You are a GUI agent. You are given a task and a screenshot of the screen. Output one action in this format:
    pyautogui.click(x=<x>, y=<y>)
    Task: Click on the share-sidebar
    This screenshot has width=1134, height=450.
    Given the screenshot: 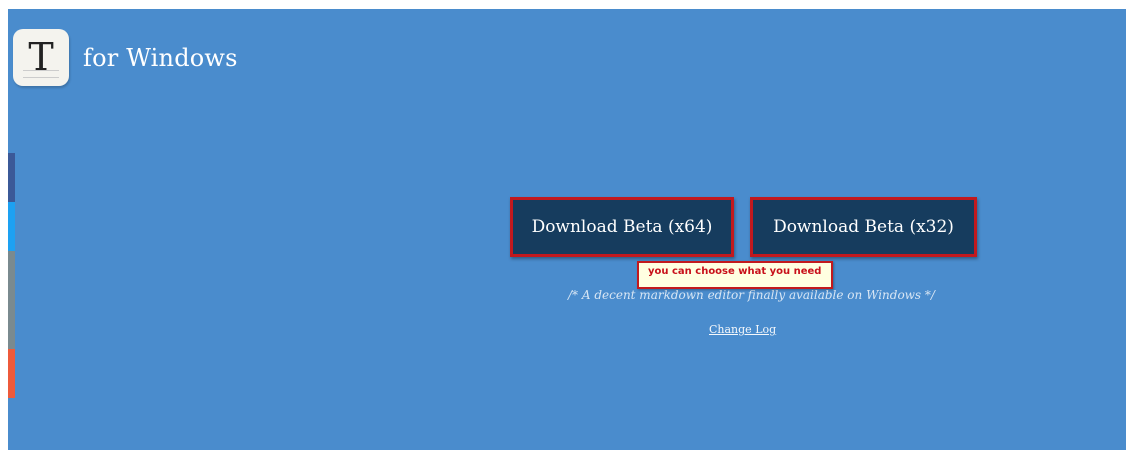 What is the action you would take?
    pyautogui.click(x=11, y=275)
    